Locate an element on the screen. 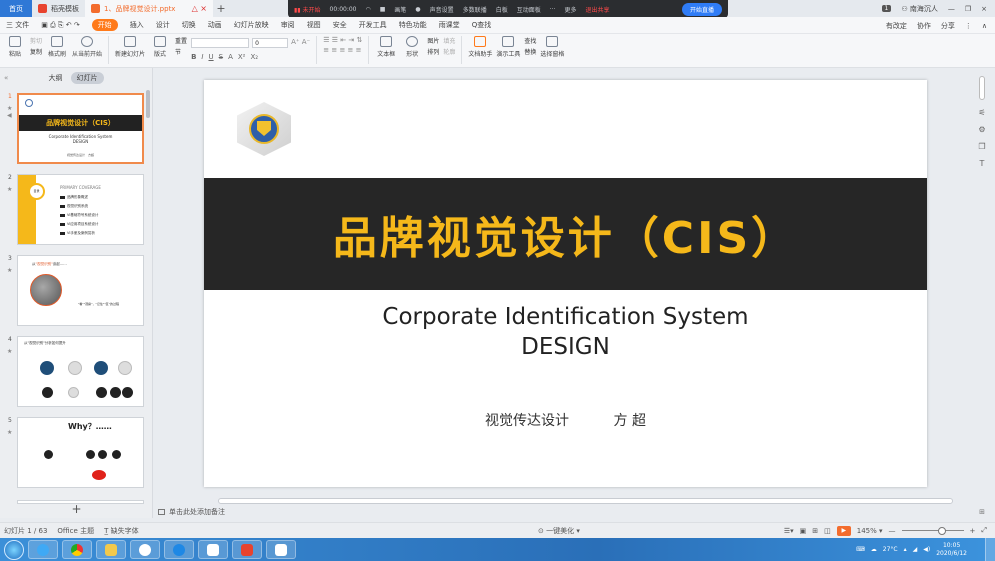 This screenshot has height=561, width=995. taskbar-explorer is located at coordinates (111, 549).